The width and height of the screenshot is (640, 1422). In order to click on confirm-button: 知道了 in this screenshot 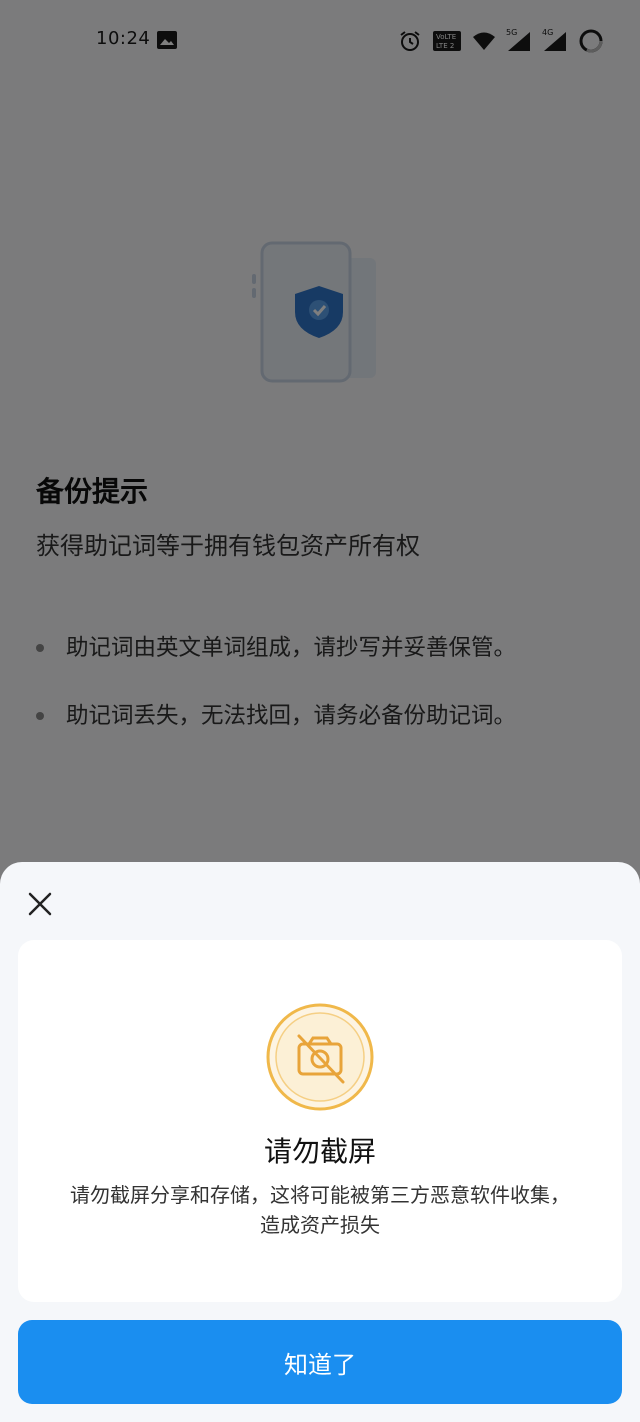, I will do `click(320, 1362)`.